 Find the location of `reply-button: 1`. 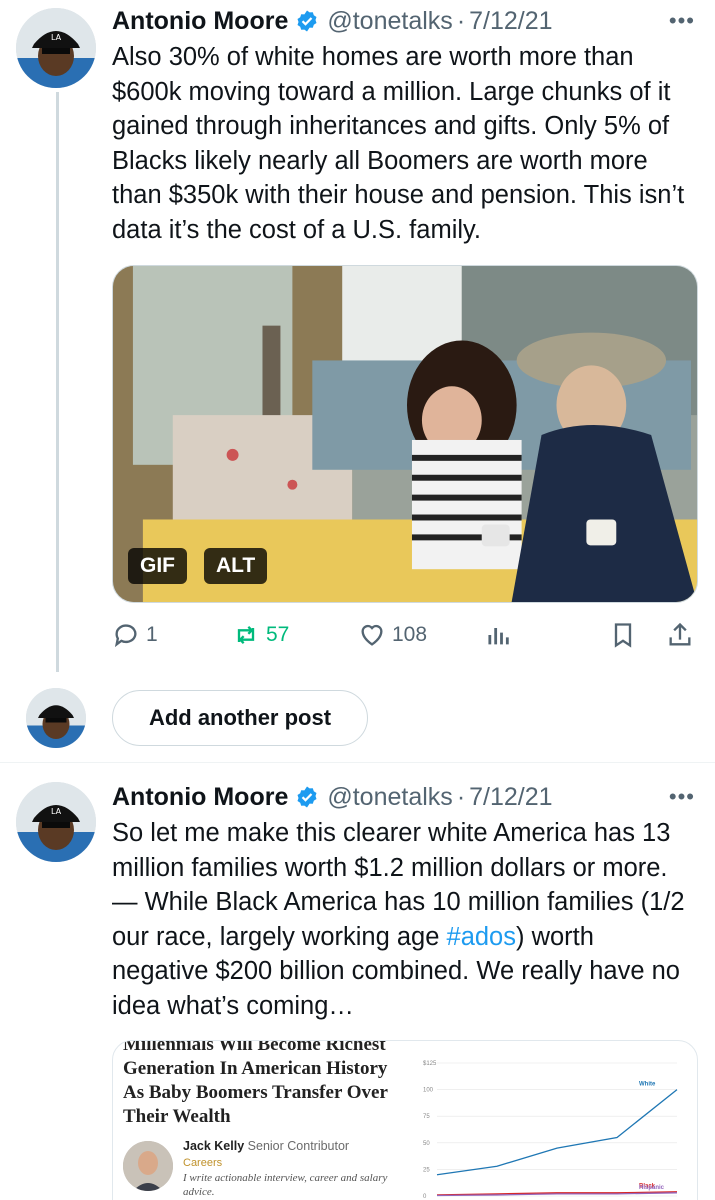

reply-button: 1 is located at coordinates (135, 635).